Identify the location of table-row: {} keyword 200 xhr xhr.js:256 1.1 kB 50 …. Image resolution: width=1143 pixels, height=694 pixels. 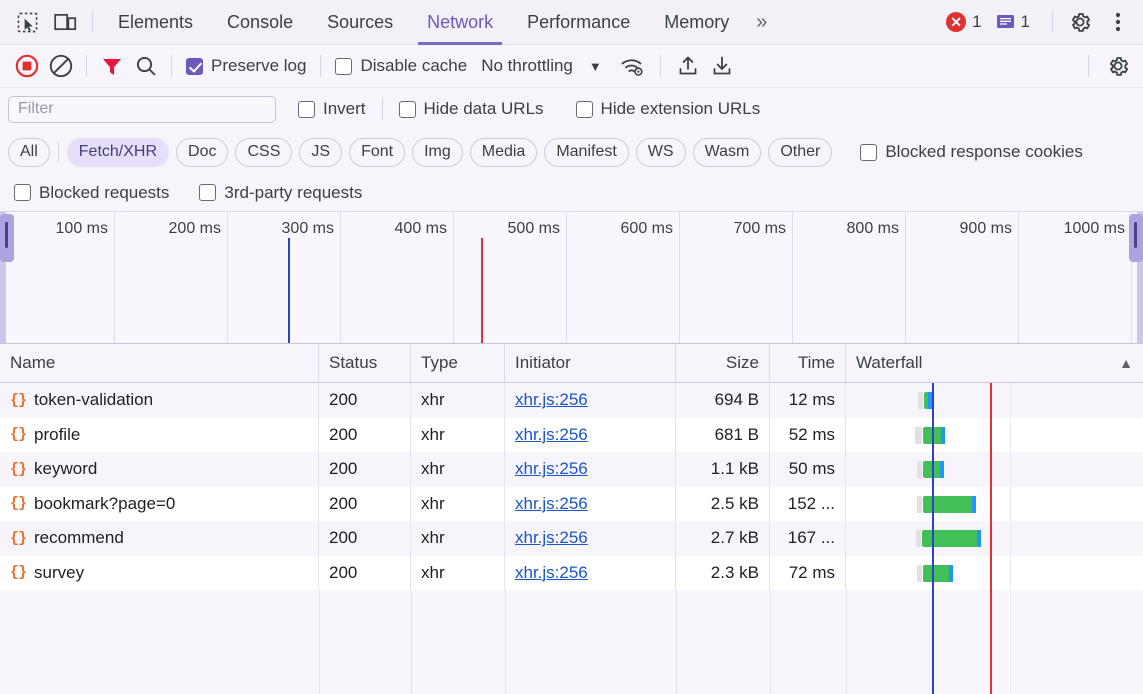
(571, 469).